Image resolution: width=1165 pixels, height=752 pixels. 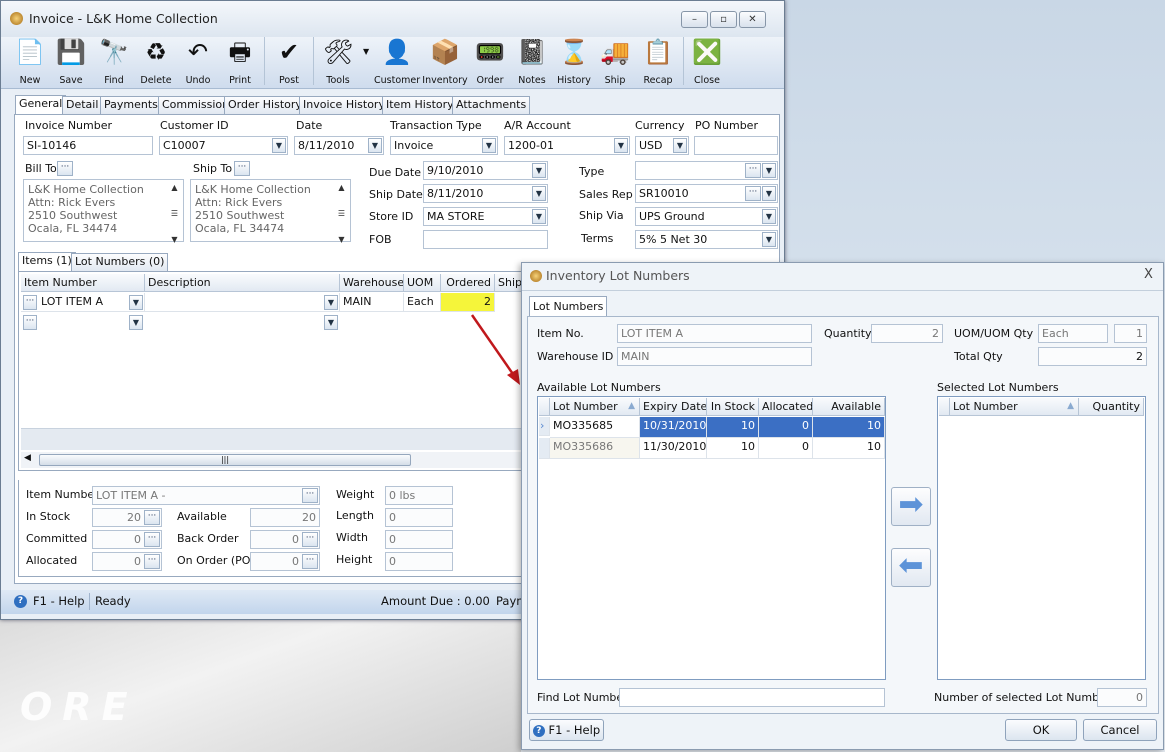 What do you see at coordinates (1111, 407) in the screenshot?
I see `column-header-quantity: Quantity` at bounding box center [1111, 407].